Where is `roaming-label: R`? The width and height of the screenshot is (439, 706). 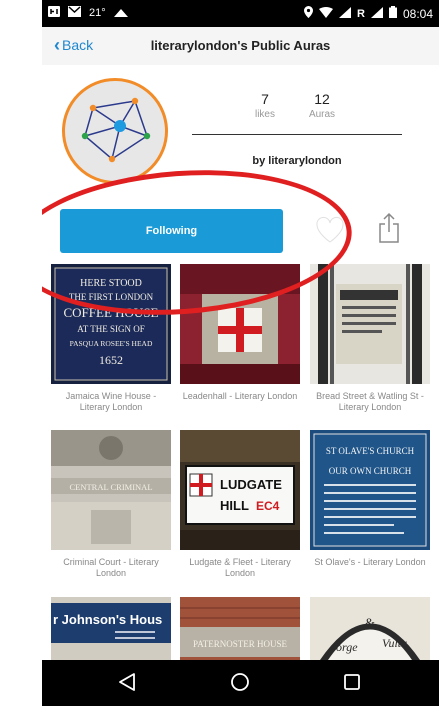 roaming-label: R is located at coordinates (361, 13).